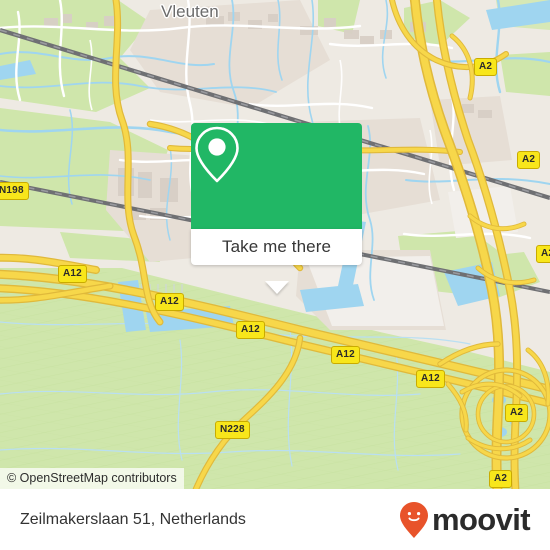  I want to click on road-shield-n228: N228, so click(232, 430).